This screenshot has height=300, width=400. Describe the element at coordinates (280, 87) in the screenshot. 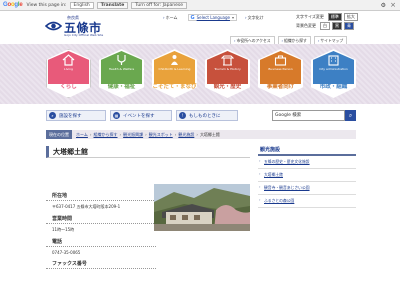

I see `nav-business-label: 事業者向け` at that location.